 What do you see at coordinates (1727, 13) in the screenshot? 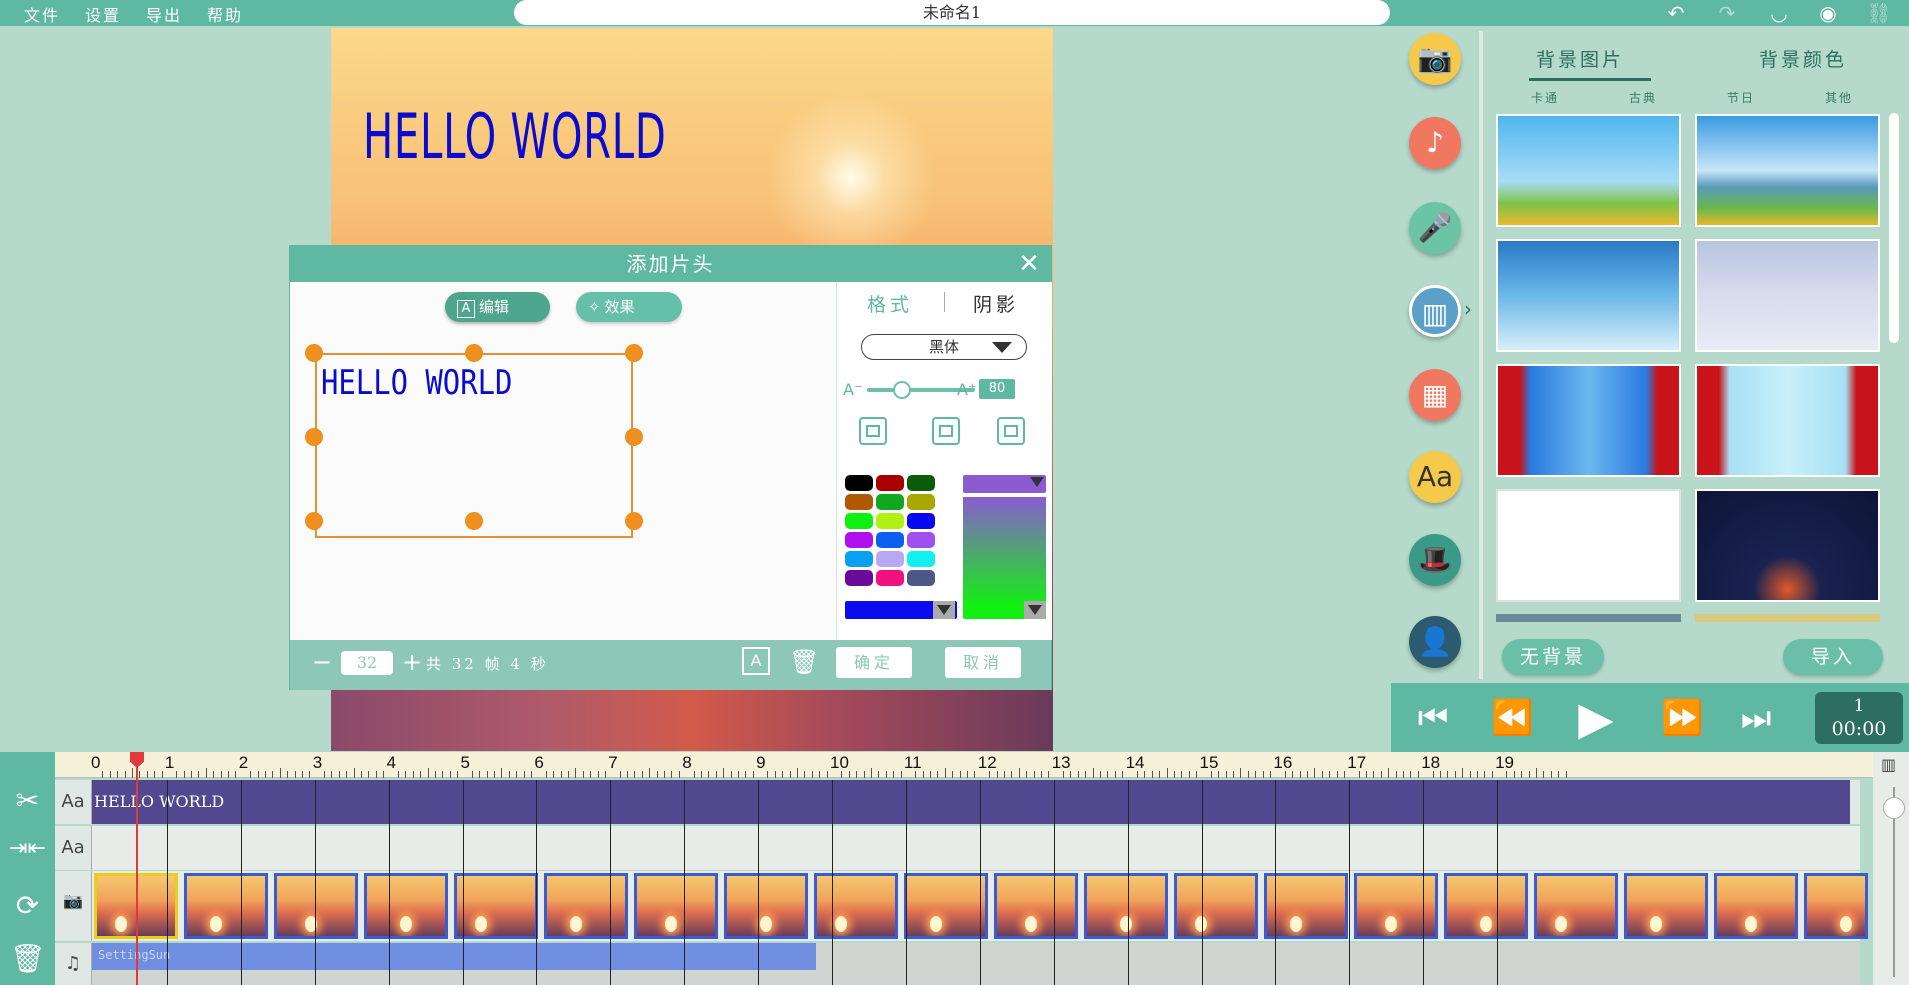
I see `redo-icon: ↷` at bounding box center [1727, 13].